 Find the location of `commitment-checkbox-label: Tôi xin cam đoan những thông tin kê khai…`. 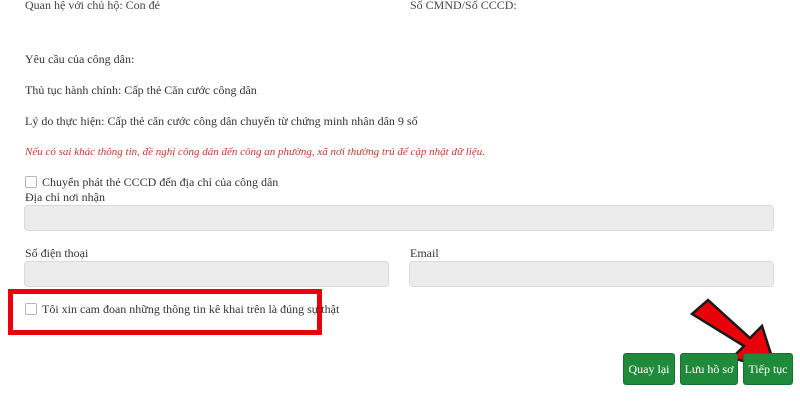

commitment-checkbox-label: Tôi xin cam đoan những thông tin kê khai… is located at coordinates (191, 309).